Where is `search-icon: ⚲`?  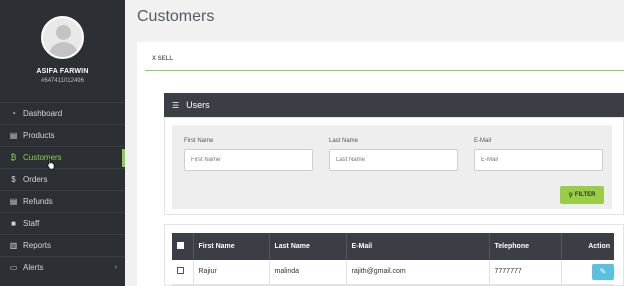
search-icon: ⚲ is located at coordinates (570, 195).